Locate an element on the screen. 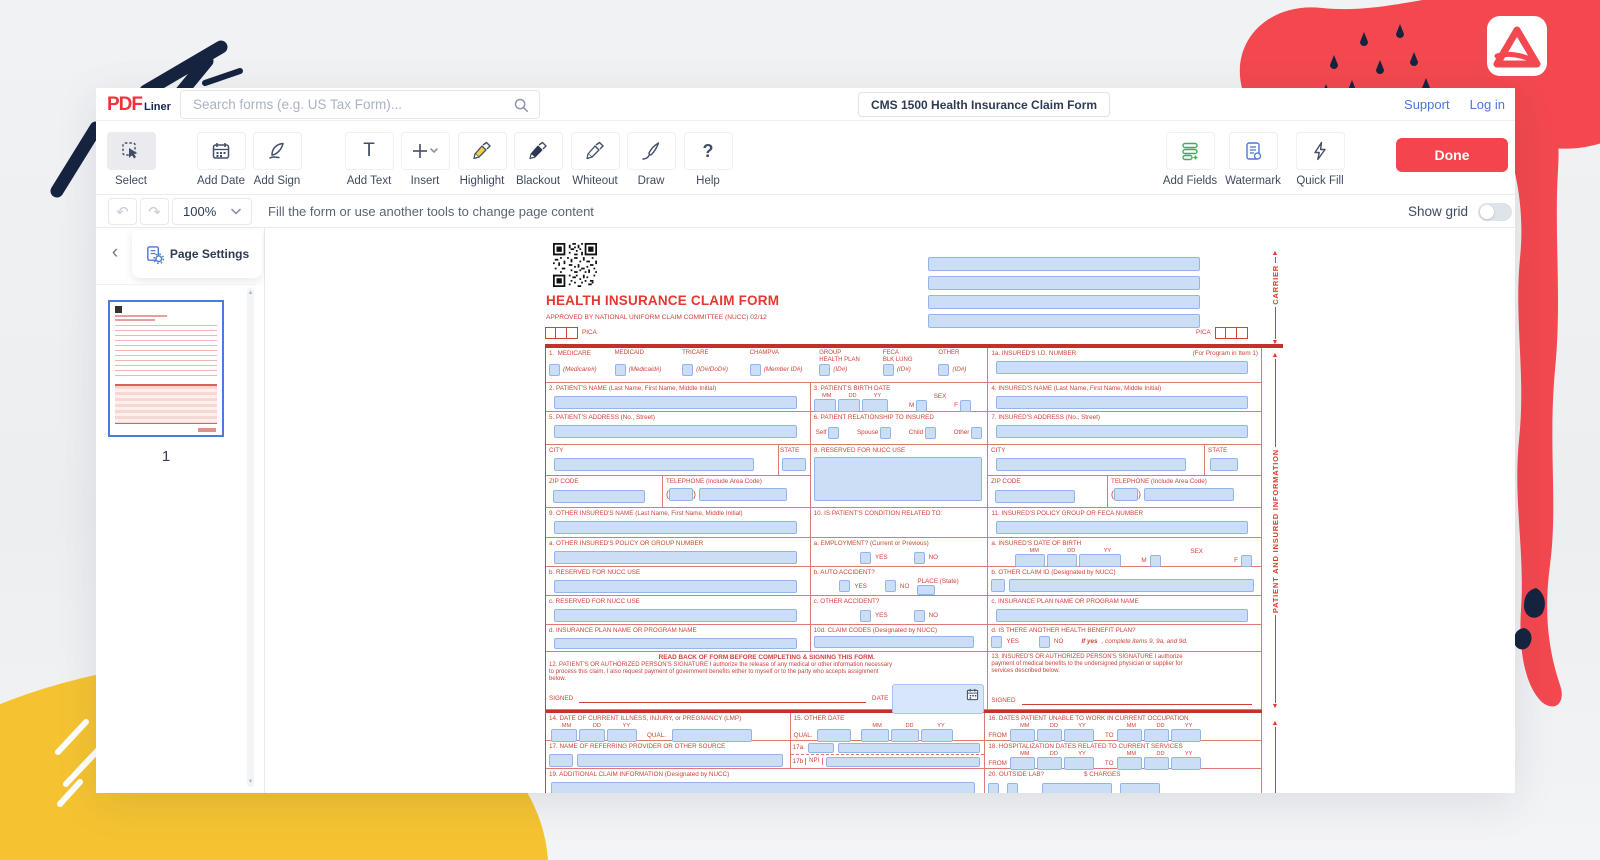 This screenshot has width=1600, height=860. accident-place-input is located at coordinates (926, 590).